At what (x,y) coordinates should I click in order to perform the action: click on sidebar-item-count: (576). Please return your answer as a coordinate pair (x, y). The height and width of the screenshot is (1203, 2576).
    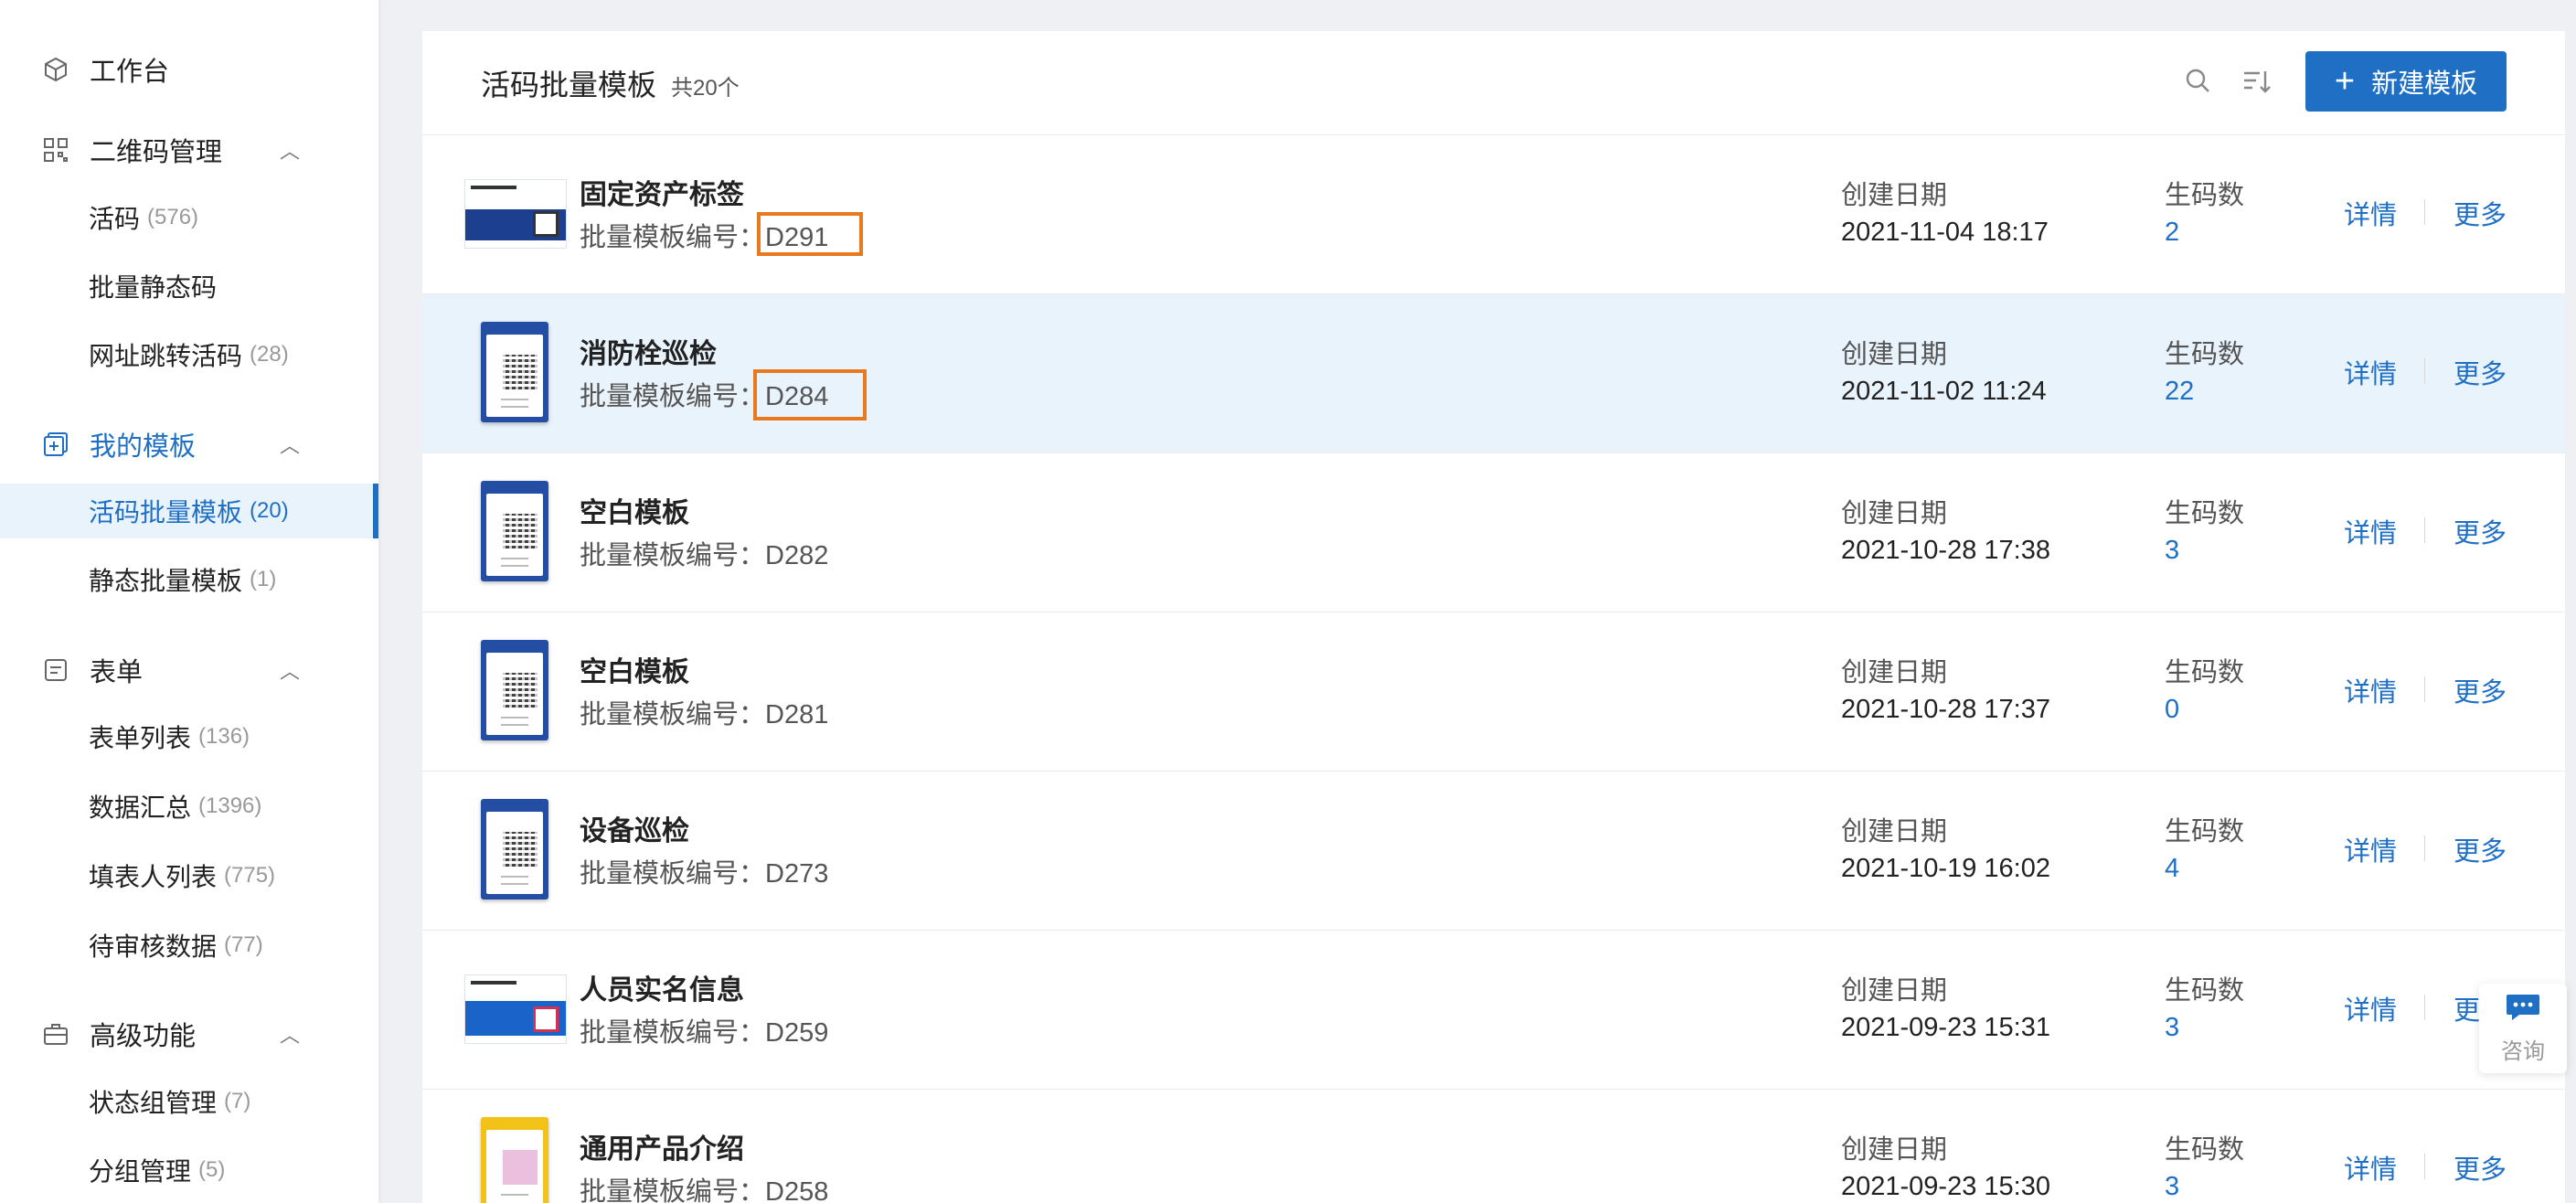
    Looking at the image, I should click on (173, 217).